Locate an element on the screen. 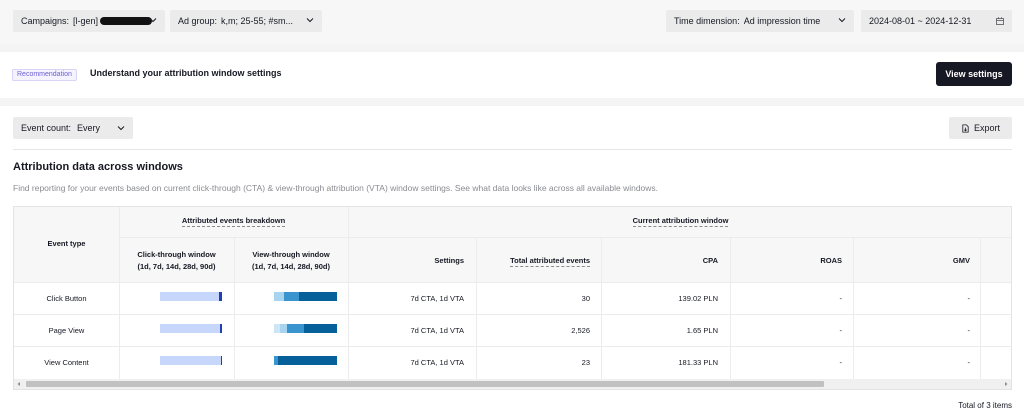 This screenshot has width=1024, height=420. horizontal-scrollbar is located at coordinates (512, 384).